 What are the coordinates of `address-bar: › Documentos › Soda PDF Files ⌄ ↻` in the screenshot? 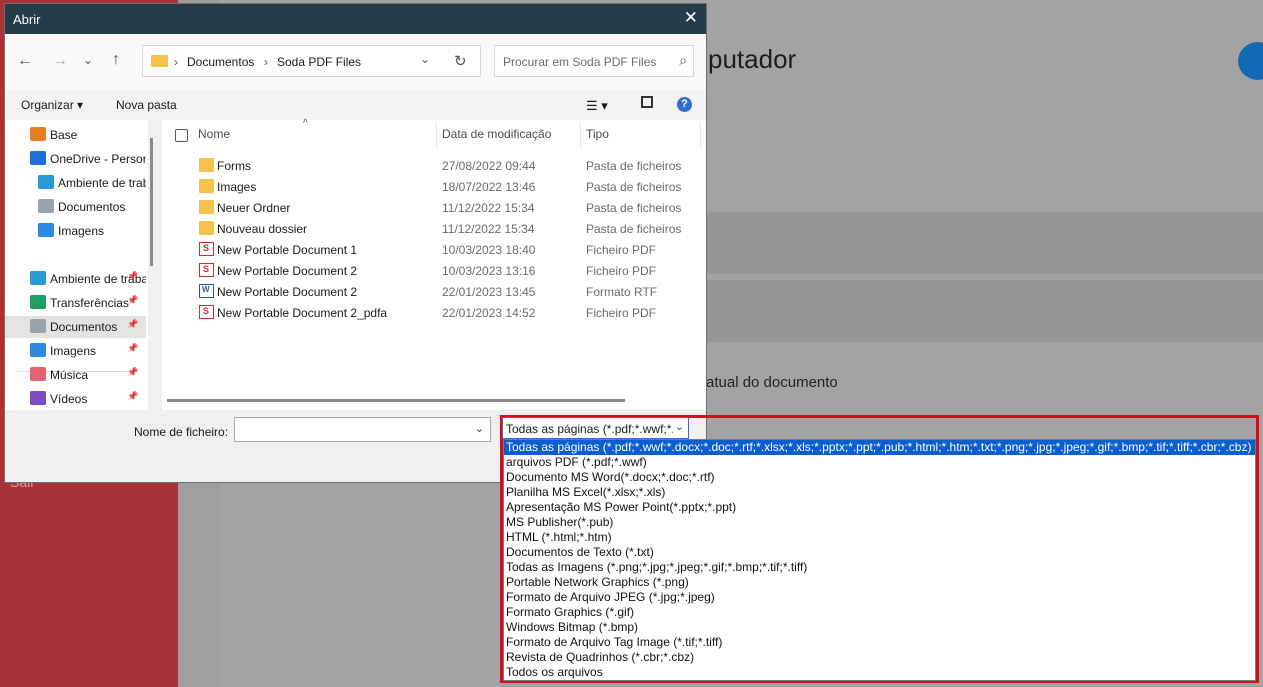 It's located at (311, 61).